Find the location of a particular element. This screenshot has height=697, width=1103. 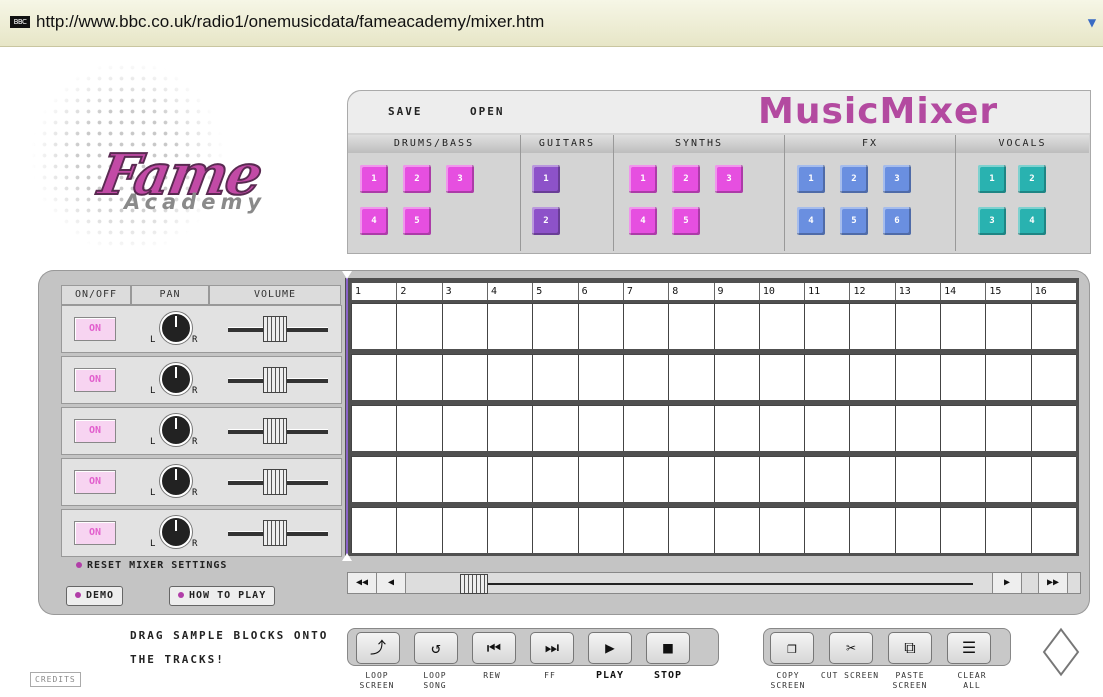

clear-all-button: ☰ is located at coordinates (969, 648).